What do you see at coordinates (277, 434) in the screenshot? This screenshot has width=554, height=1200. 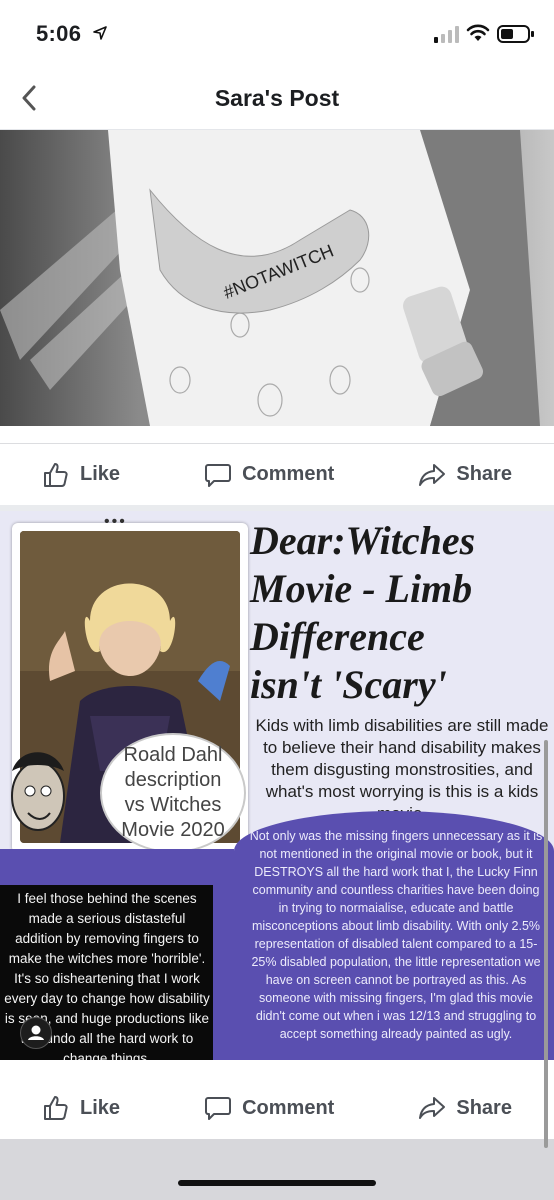 I see `divider` at bounding box center [277, 434].